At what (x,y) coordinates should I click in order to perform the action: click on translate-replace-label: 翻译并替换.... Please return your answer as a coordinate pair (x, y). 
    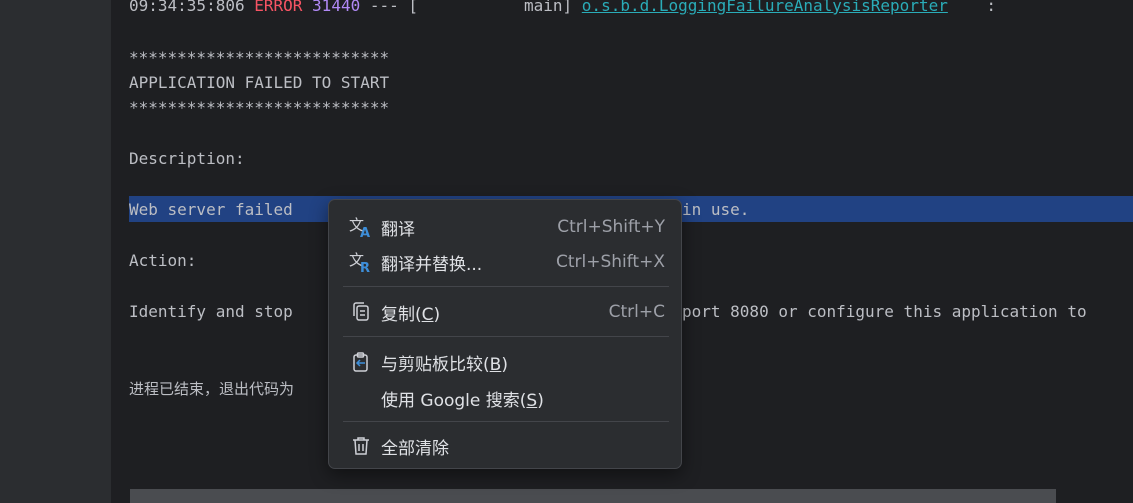
    Looking at the image, I should click on (432, 264).